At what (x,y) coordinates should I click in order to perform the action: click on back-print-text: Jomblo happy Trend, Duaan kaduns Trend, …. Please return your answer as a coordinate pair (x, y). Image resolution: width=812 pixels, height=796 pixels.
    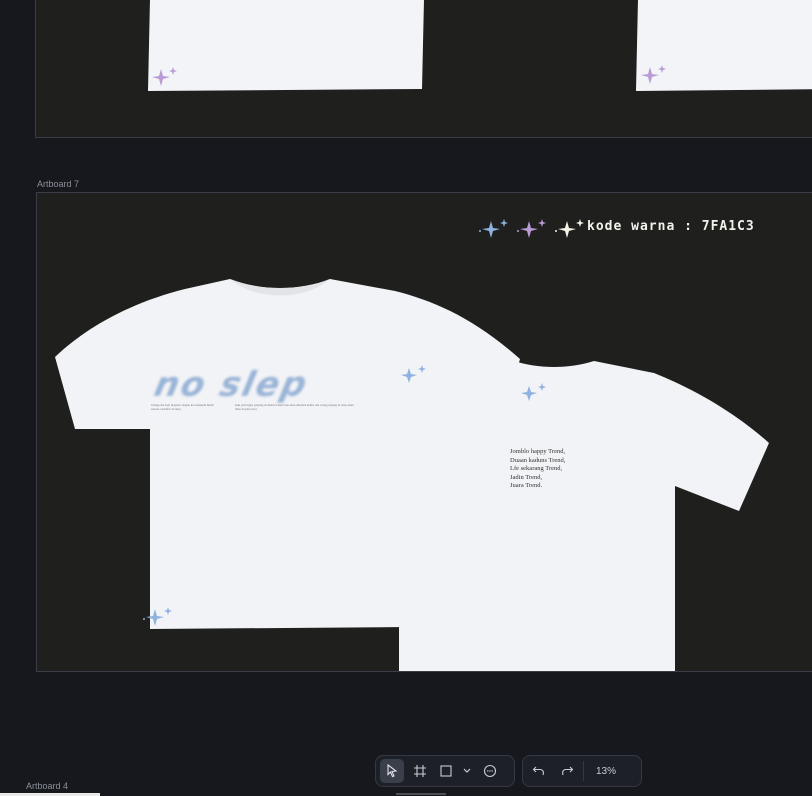
    Looking at the image, I should click on (537, 469).